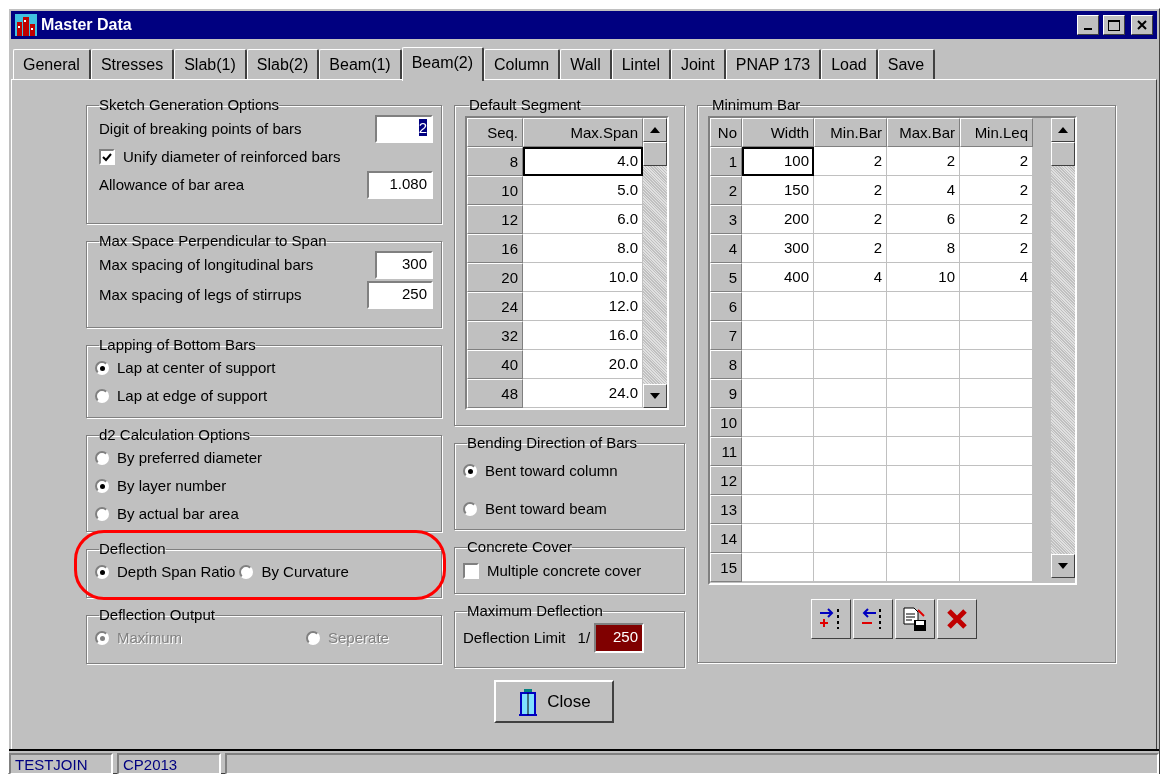 The height and width of the screenshot is (774, 1162). I want to click on tab: Column, so click(522, 64).